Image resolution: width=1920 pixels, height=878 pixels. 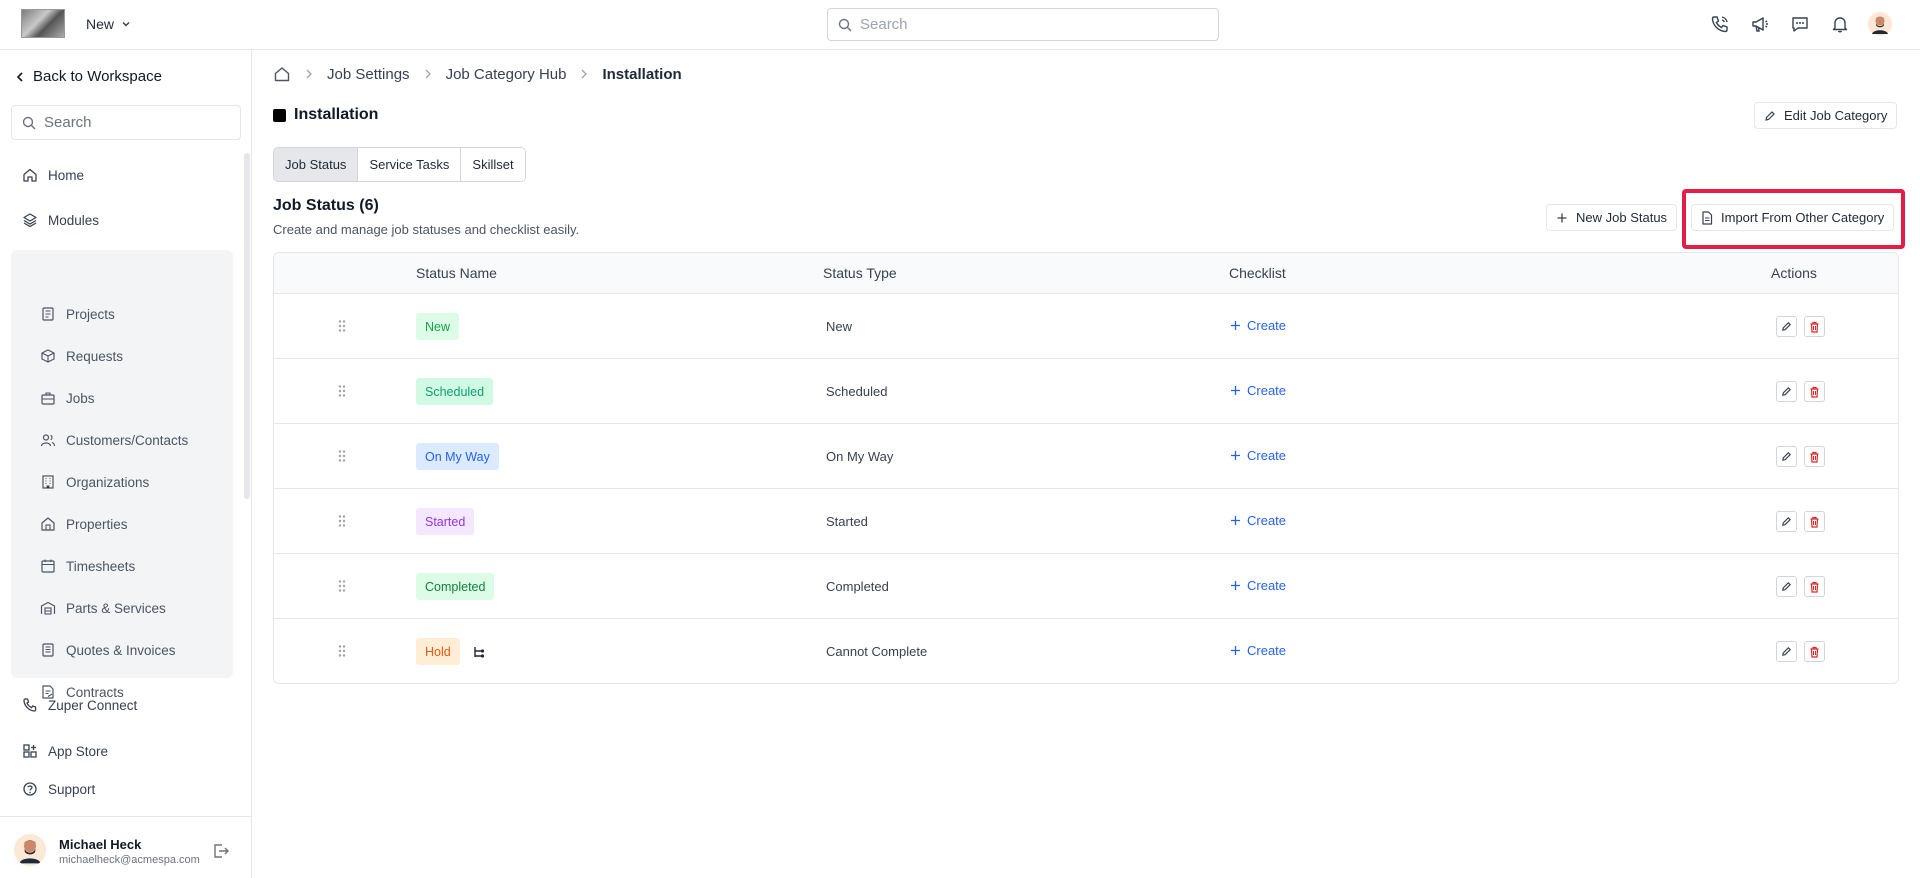 What do you see at coordinates (438, 651) in the screenshot?
I see `status-badge: Hold` at bounding box center [438, 651].